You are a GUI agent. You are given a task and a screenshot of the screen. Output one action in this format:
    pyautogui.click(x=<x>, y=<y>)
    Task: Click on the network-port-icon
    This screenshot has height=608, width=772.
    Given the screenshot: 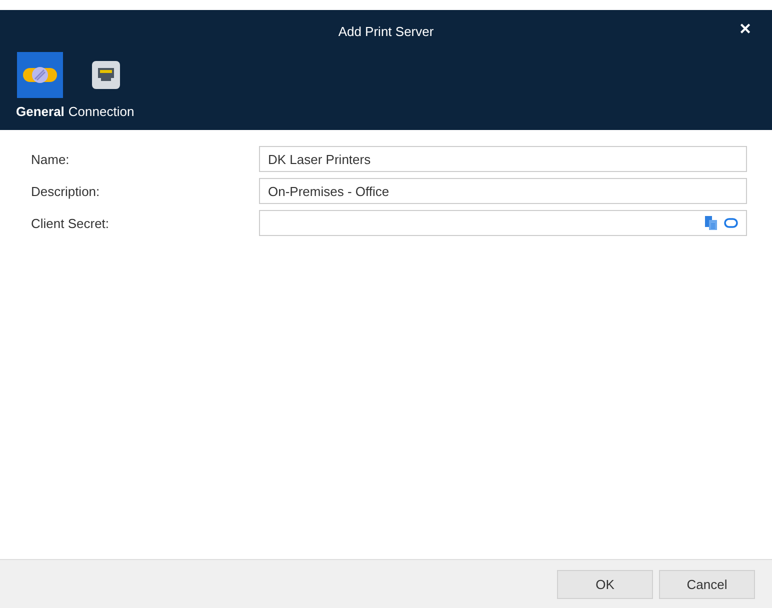 What is the action you would take?
    pyautogui.click(x=106, y=75)
    